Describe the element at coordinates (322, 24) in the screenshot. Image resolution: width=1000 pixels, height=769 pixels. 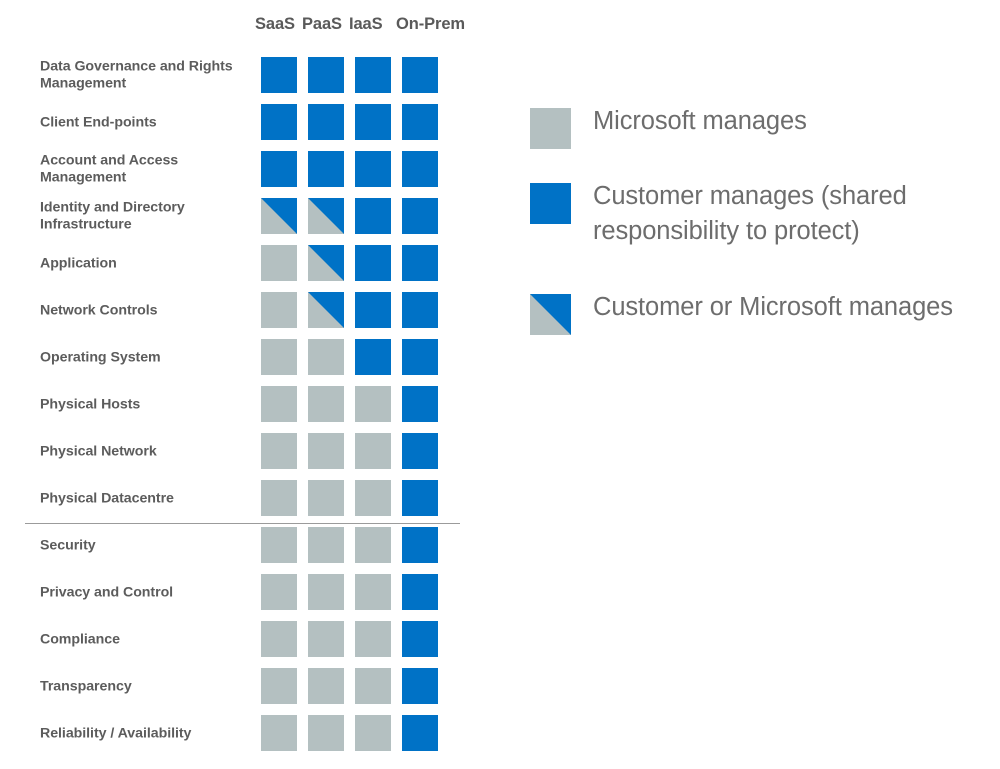
I see `column-header-paas: PaaS` at that location.